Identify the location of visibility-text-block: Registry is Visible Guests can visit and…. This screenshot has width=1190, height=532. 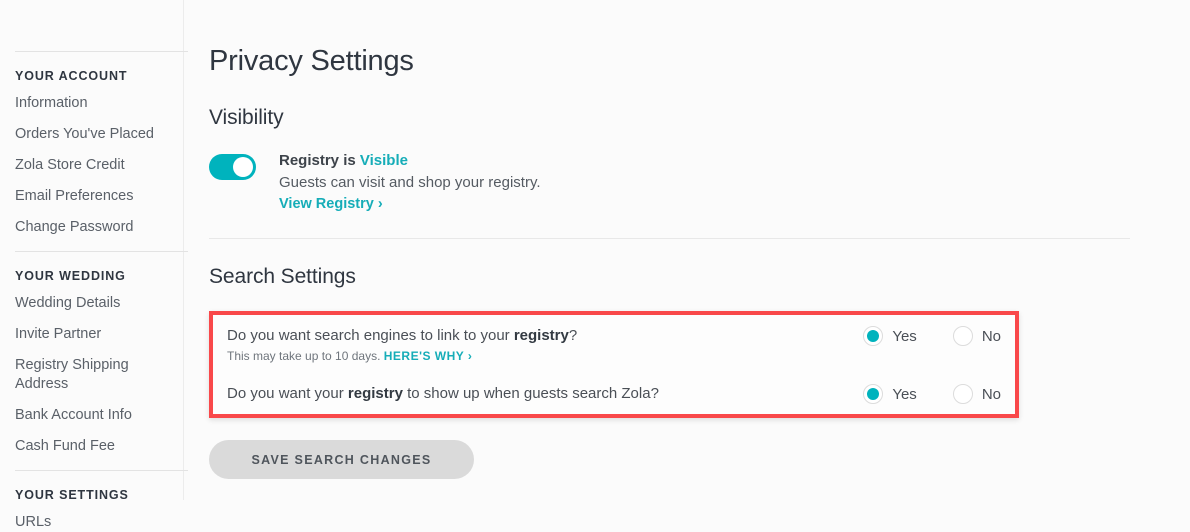
(410, 182).